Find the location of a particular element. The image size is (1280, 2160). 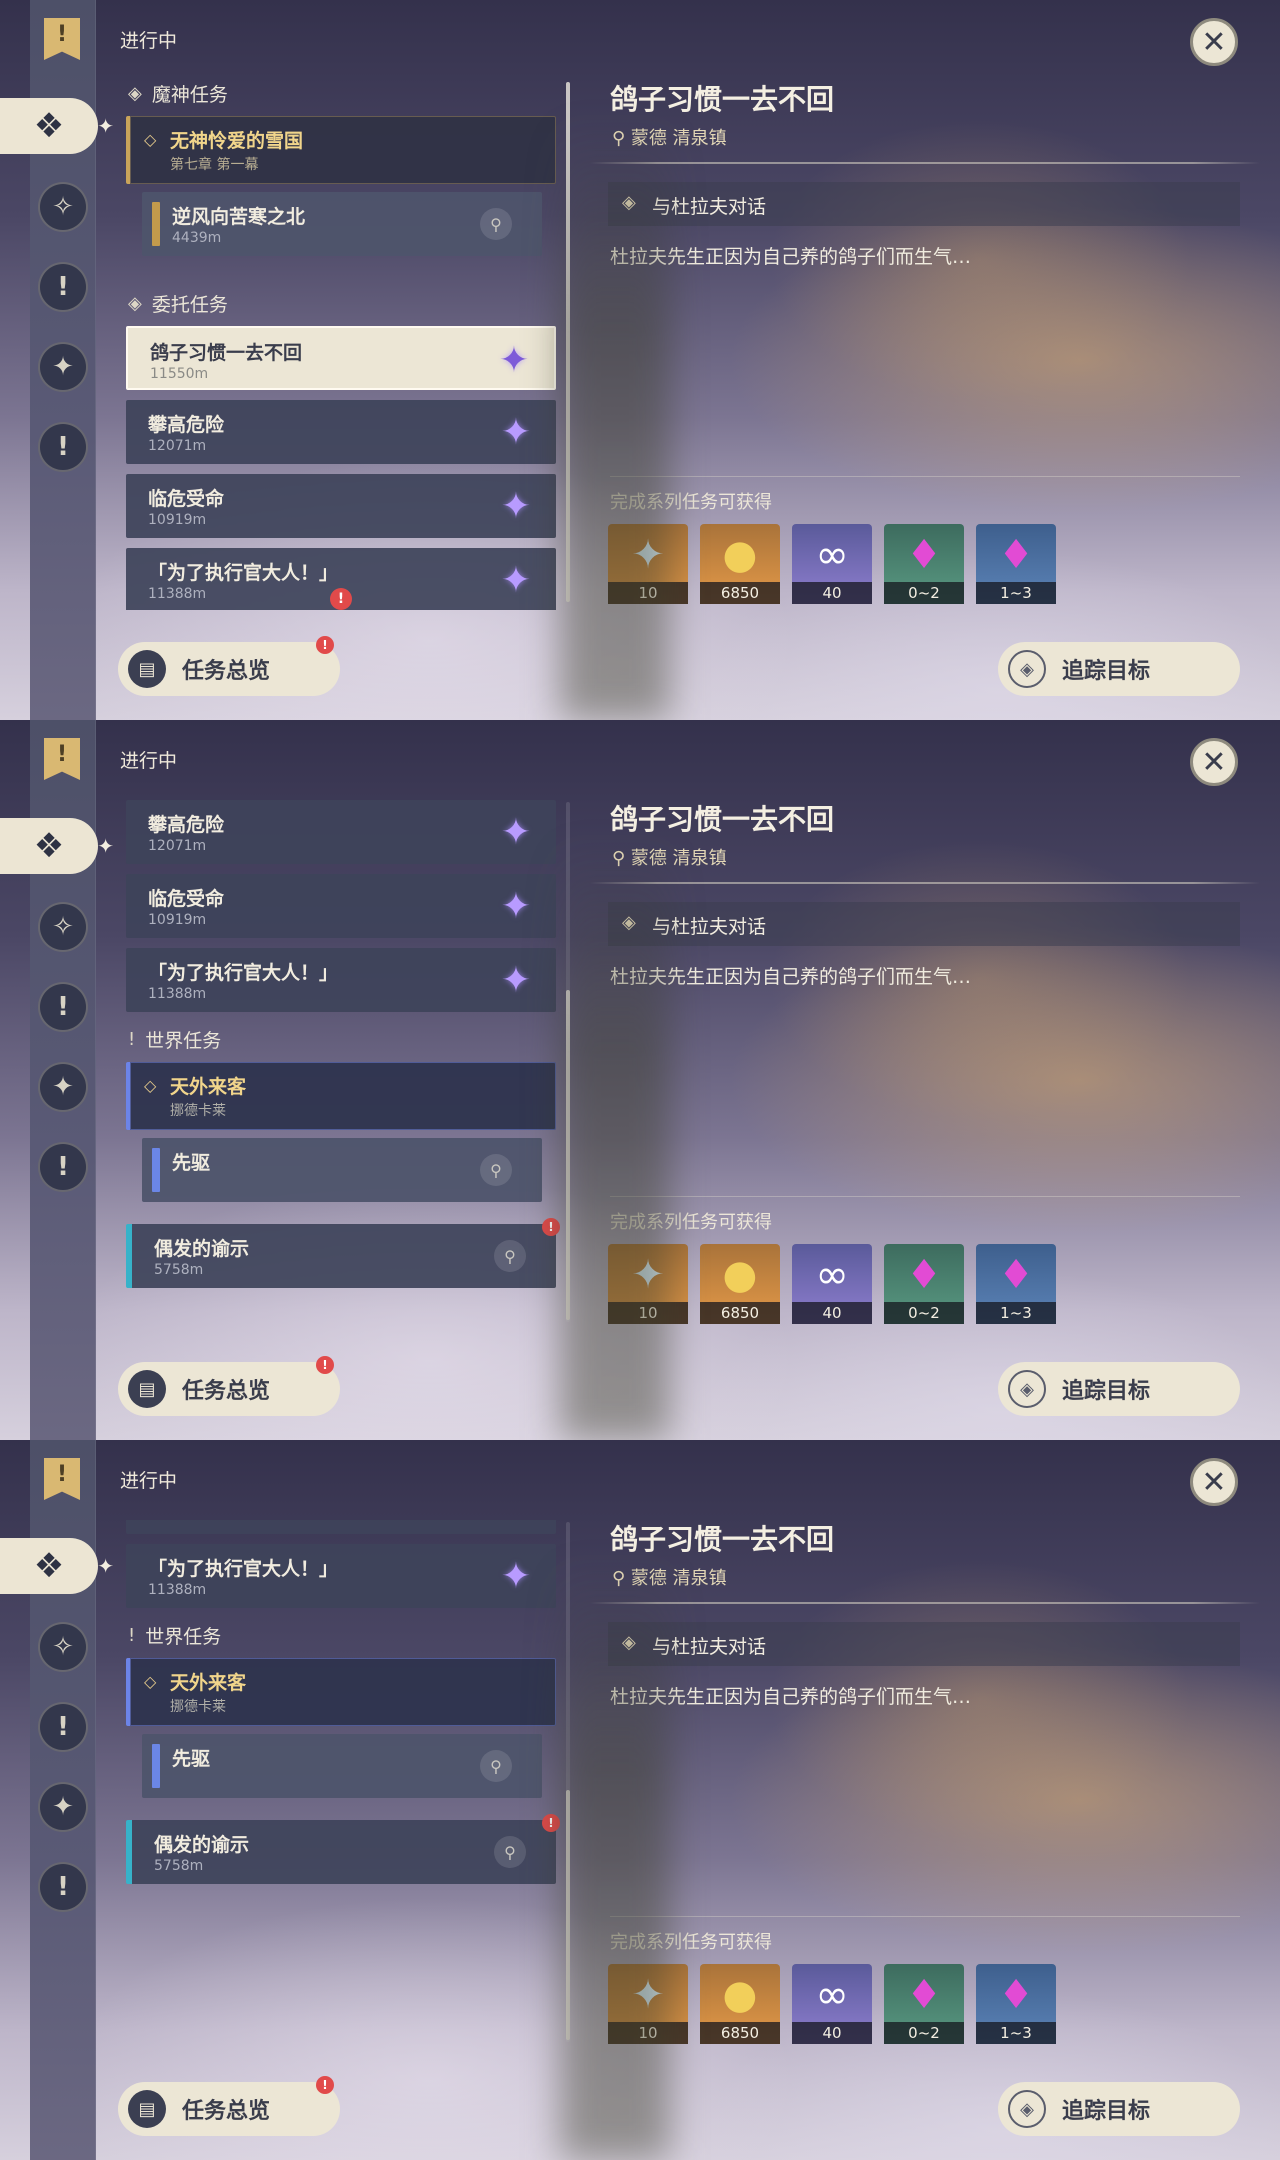

crystal-cluster-icon: ♦ is located at coordinates (1016, 1995).